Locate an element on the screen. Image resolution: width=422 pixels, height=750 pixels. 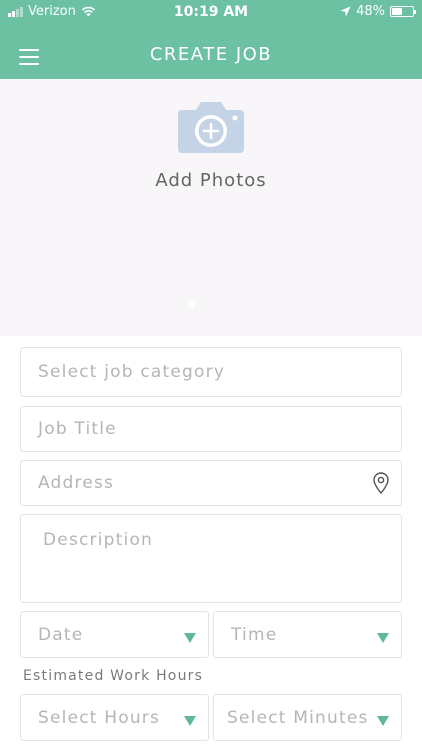
battery-percent: 48% is located at coordinates (370, 11).